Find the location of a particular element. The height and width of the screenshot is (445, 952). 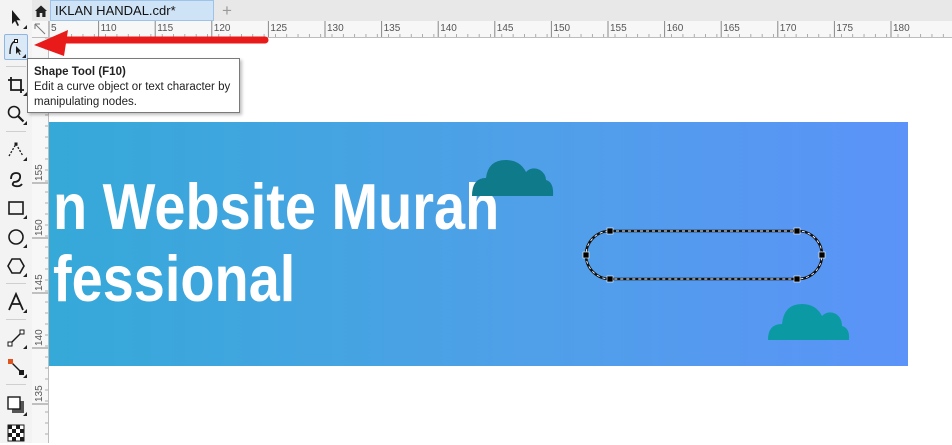

cloud-shape-dark is located at coordinates (512, 176).